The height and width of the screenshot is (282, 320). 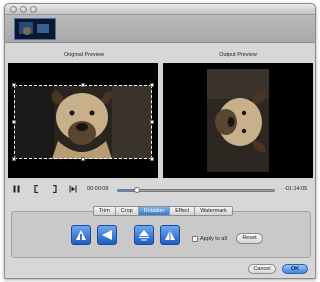 I want to click on tab-effect: Effect, so click(x=183, y=211).